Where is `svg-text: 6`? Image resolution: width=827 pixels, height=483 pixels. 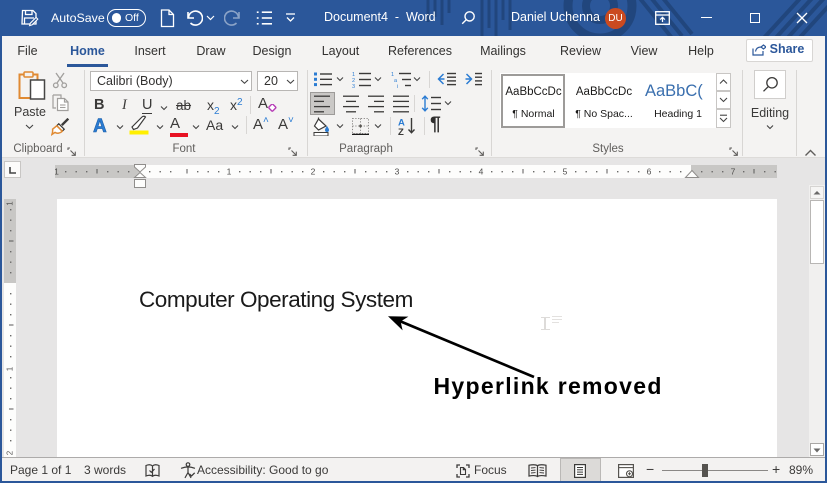
svg-text: 6 is located at coordinates (649, 172).